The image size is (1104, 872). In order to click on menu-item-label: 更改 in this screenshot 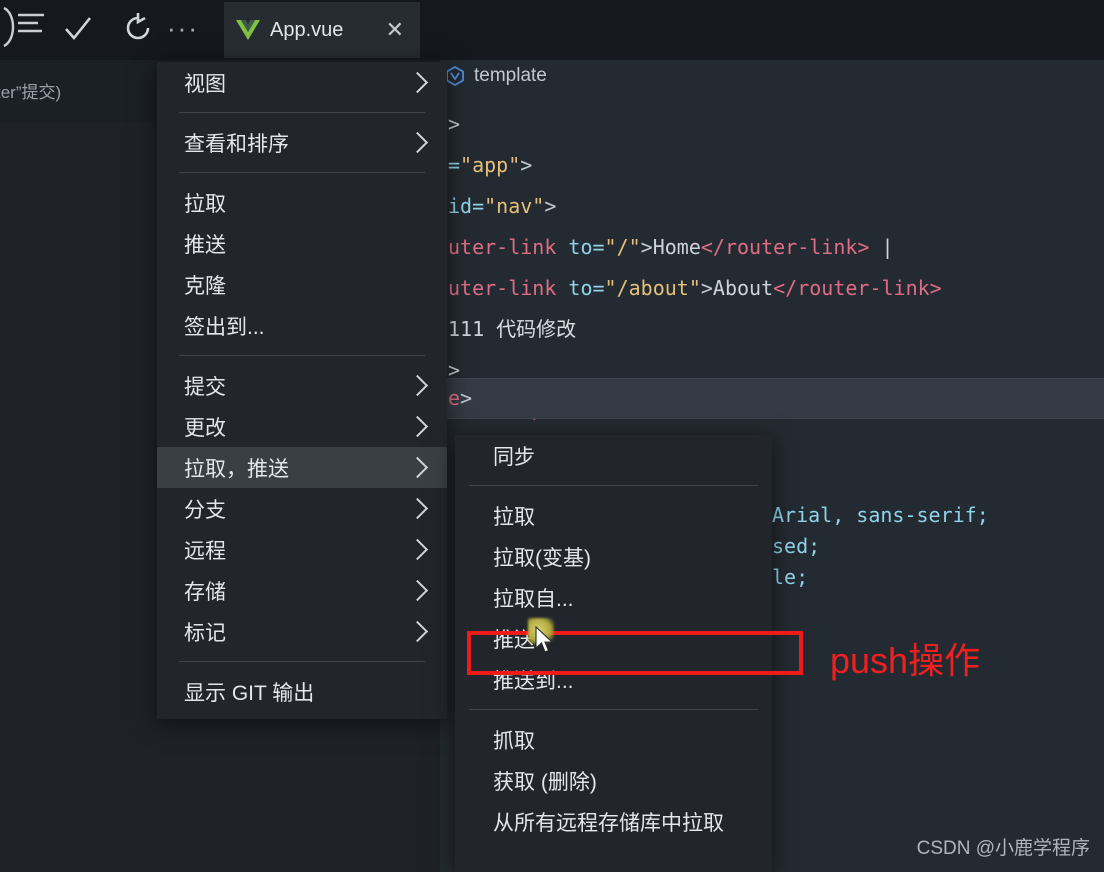, I will do `click(205, 428)`.